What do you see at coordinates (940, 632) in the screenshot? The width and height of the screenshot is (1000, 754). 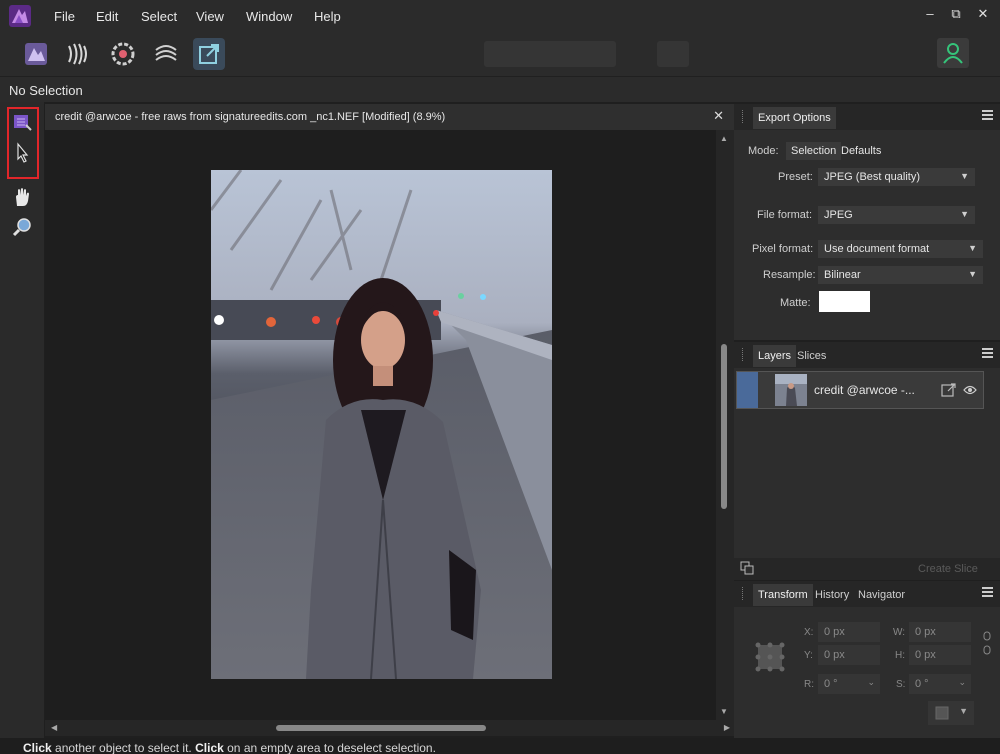 I see `w-field: 0 px` at bounding box center [940, 632].